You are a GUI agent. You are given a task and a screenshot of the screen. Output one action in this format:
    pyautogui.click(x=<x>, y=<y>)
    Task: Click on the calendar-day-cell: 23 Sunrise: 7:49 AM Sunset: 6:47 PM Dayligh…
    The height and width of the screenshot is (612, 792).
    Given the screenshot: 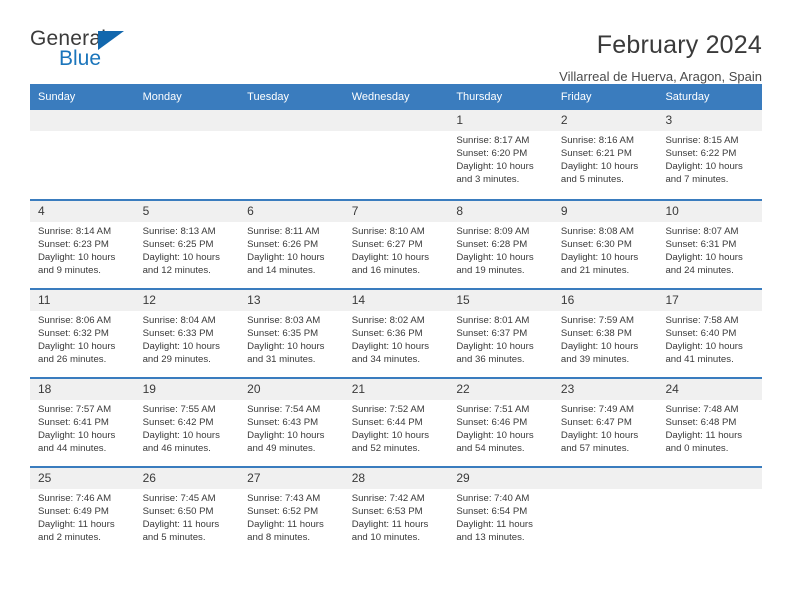 What is the action you would take?
    pyautogui.click(x=605, y=422)
    